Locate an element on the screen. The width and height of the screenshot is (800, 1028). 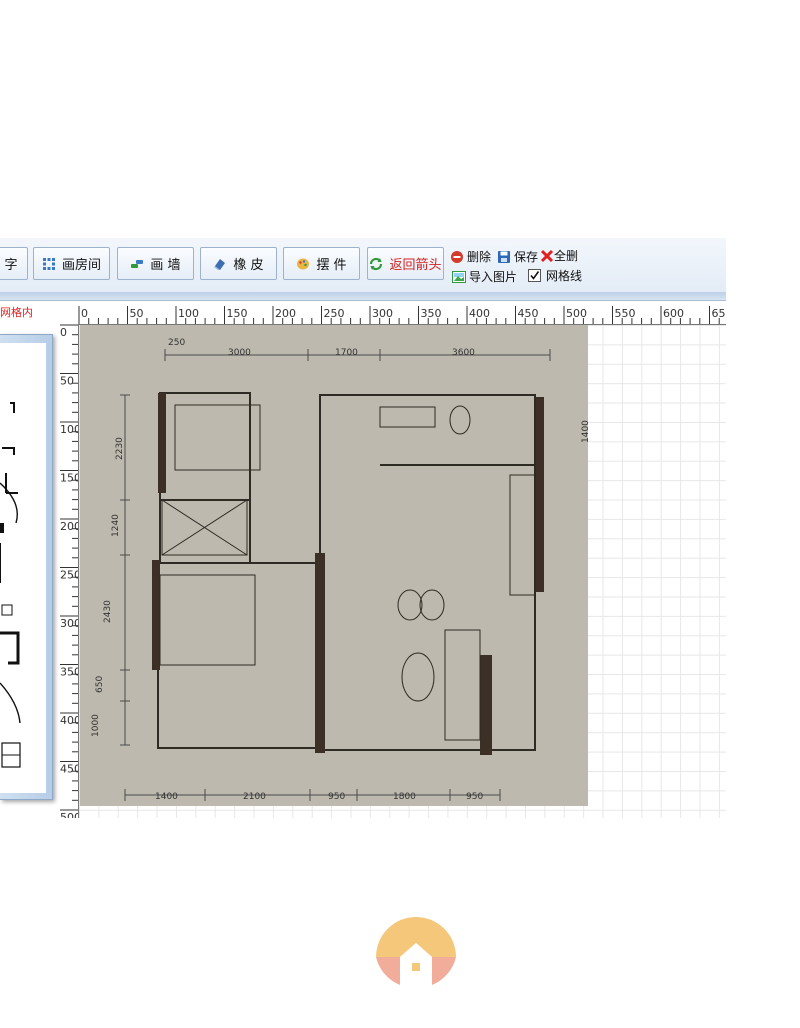
draw-room-button: 画房间 is located at coordinates (71, 263).